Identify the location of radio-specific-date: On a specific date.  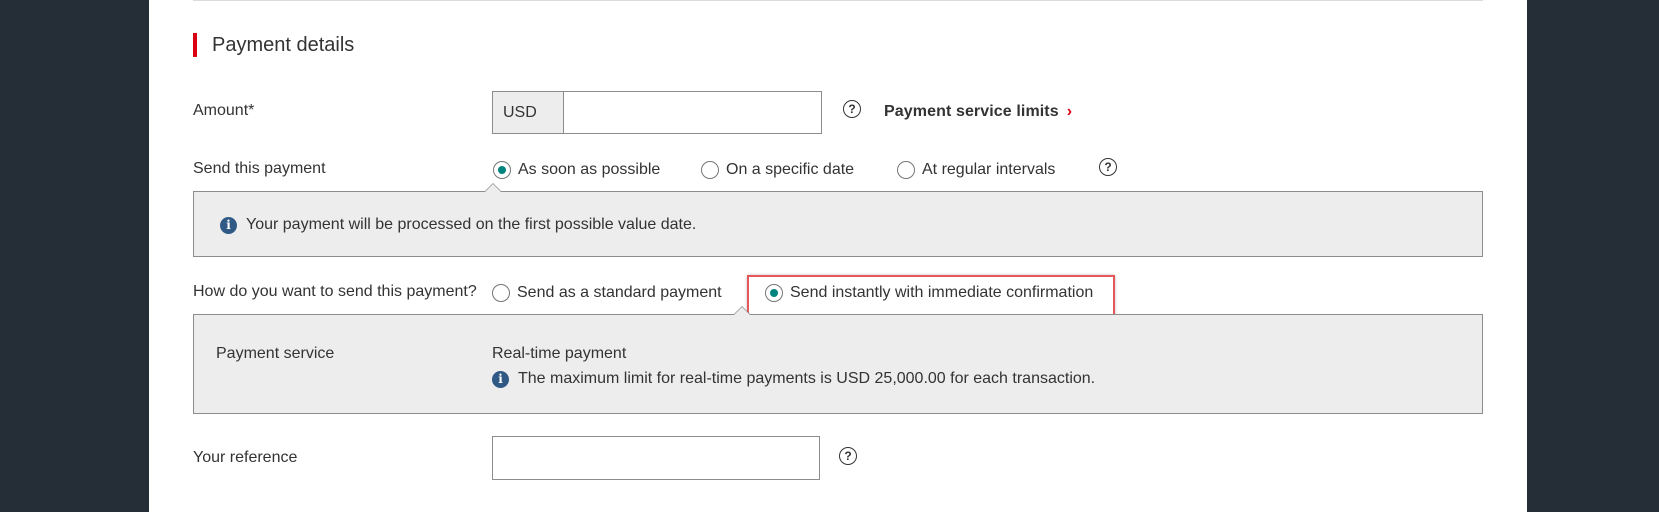
(777, 170).